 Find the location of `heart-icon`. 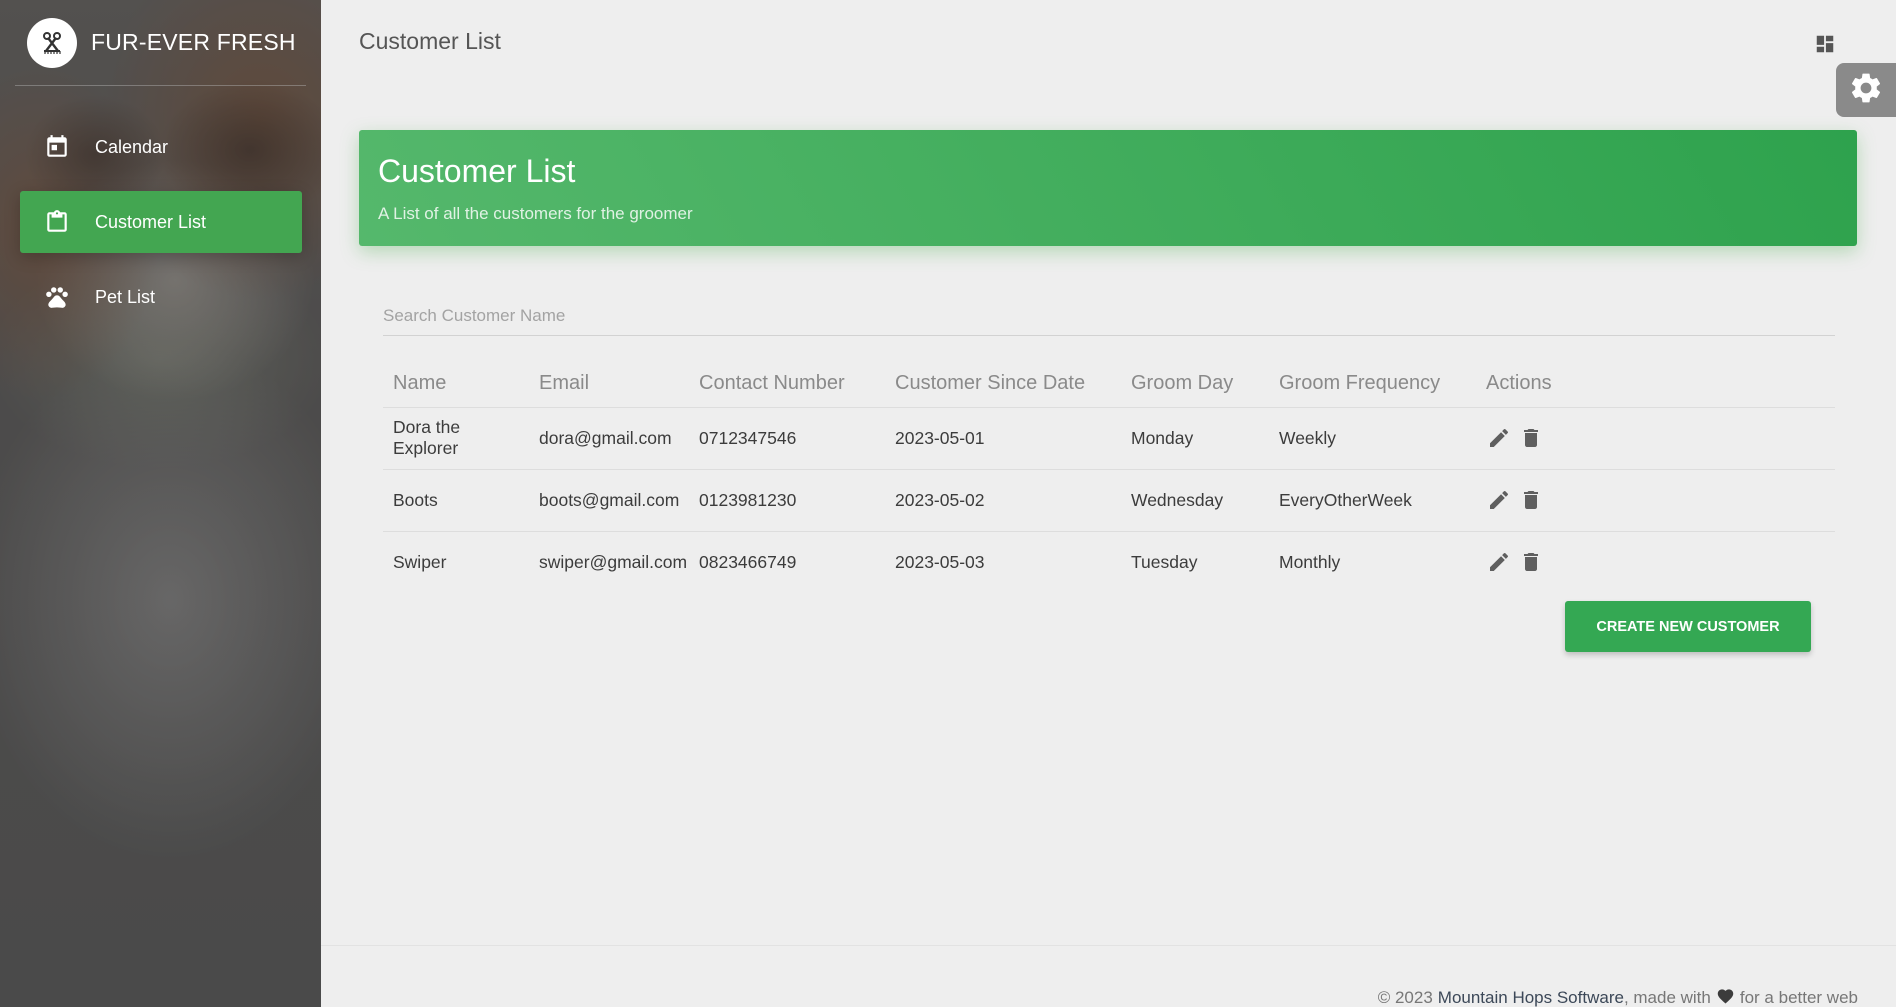

heart-icon is located at coordinates (1725, 997).